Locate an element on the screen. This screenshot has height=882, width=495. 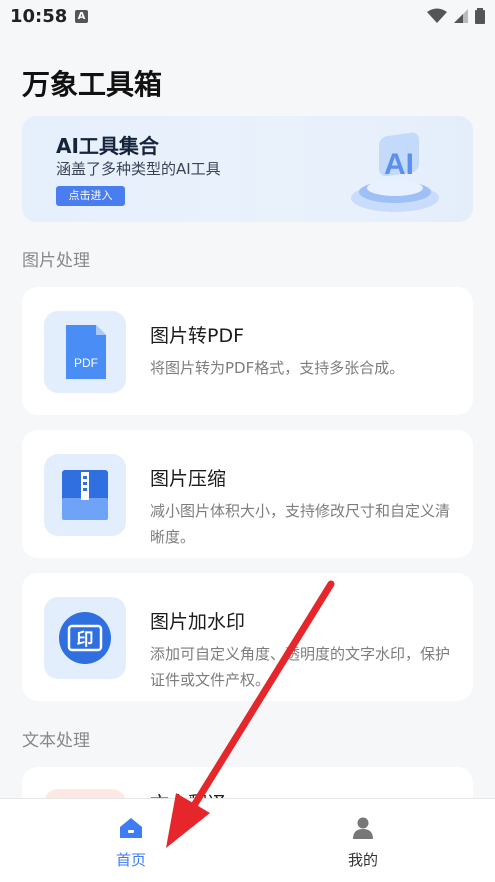
stamp-icon: 印 is located at coordinates (85, 638).